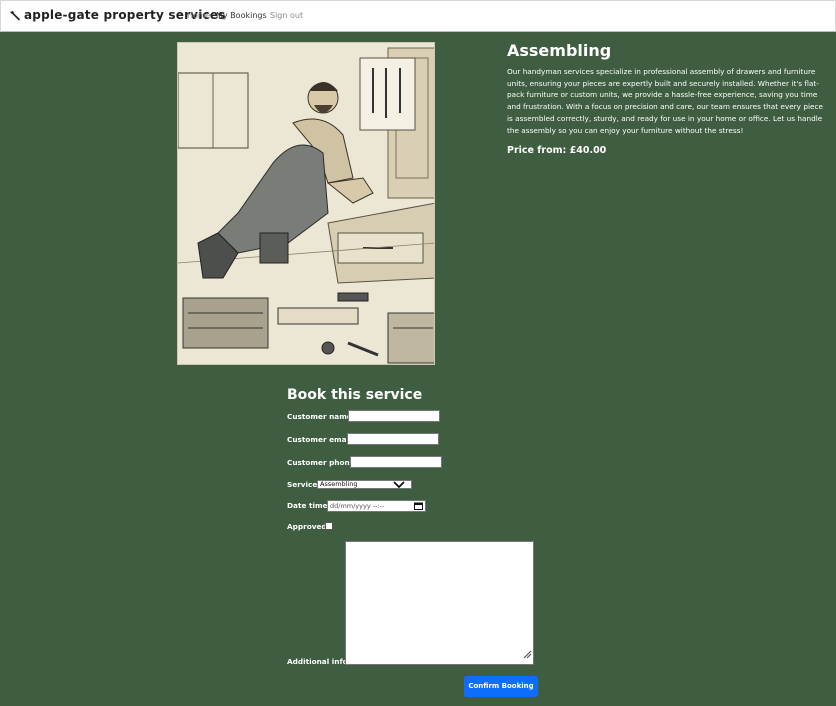 The height and width of the screenshot is (706, 836). What do you see at coordinates (304, 484) in the screenshot?
I see `service-label: Service:` at bounding box center [304, 484].